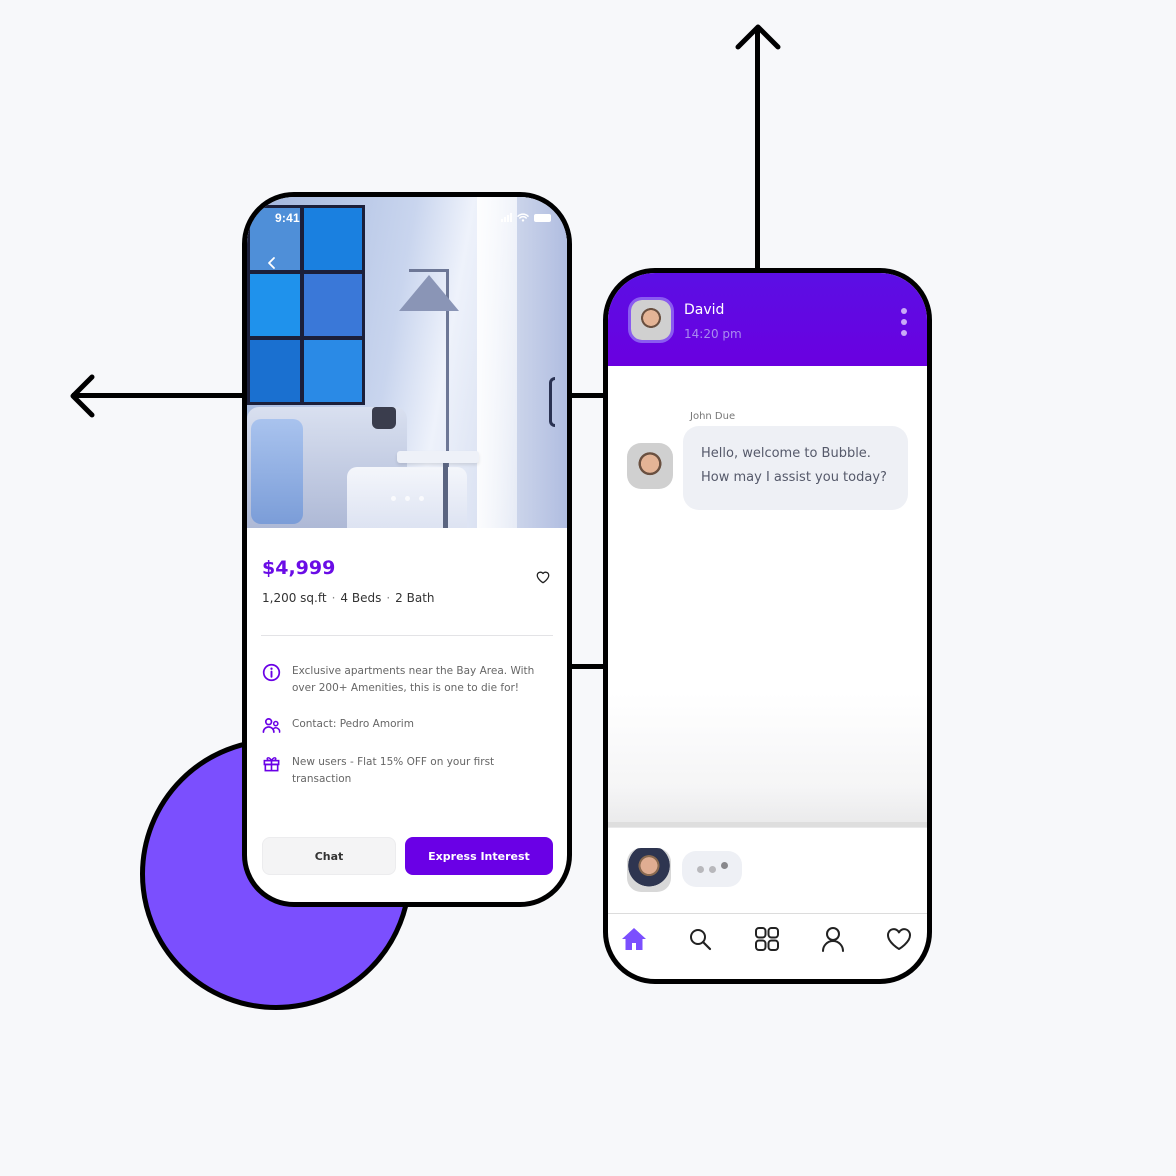  I want to click on signal-icon, so click(506, 217).